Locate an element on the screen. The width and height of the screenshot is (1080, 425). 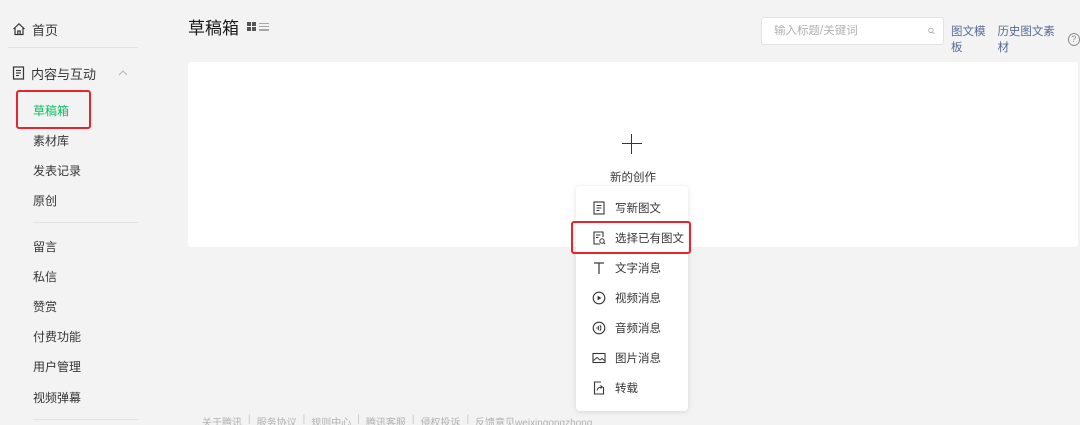
footer-link: 服务协议 is located at coordinates (277, 419).